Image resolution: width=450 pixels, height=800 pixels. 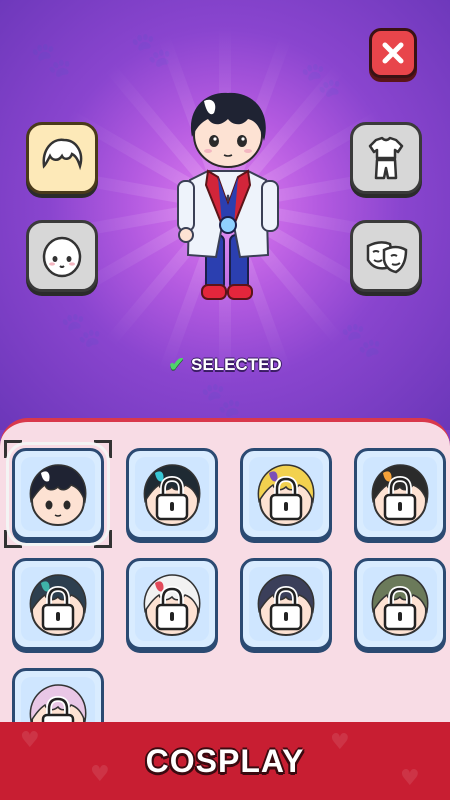 I want to click on close-button, so click(x=393, y=53).